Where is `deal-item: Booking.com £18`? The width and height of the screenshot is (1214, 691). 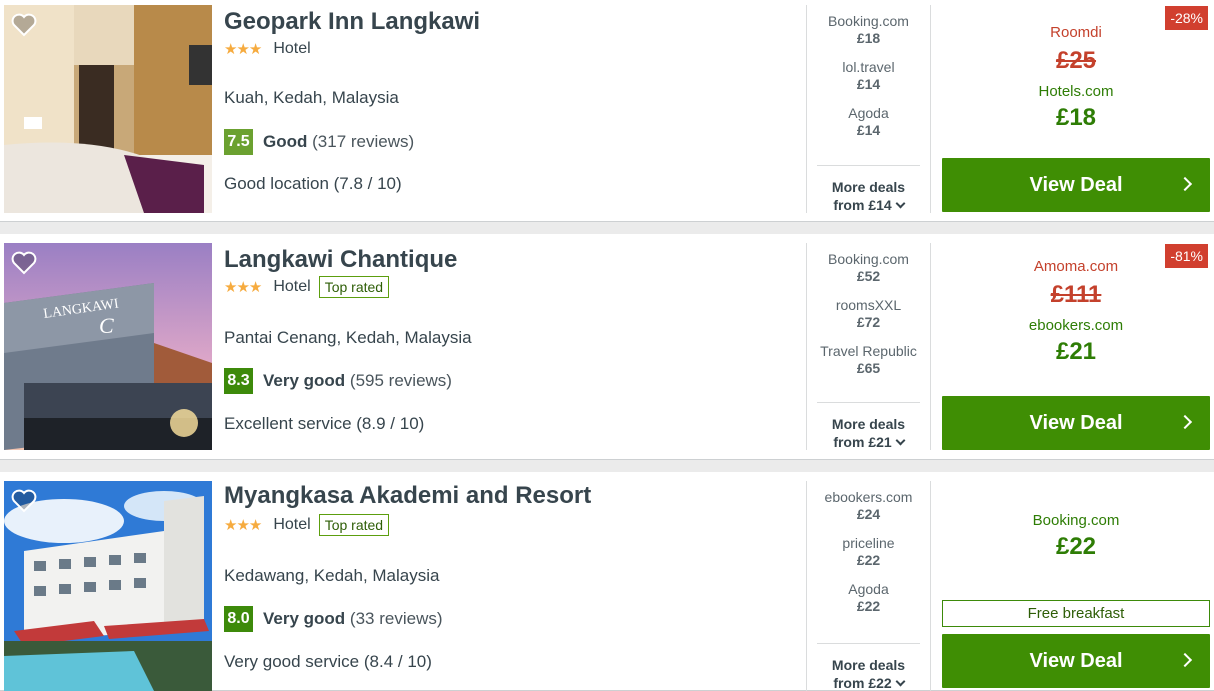 deal-item: Booking.com £18 is located at coordinates (868, 30).